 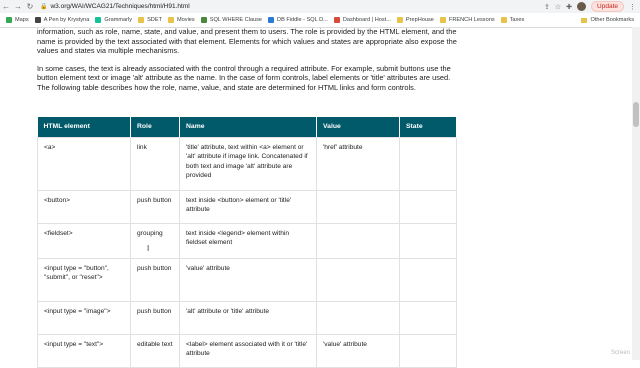 I want to click on star-icon: ☆, so click(x=558, y=7).